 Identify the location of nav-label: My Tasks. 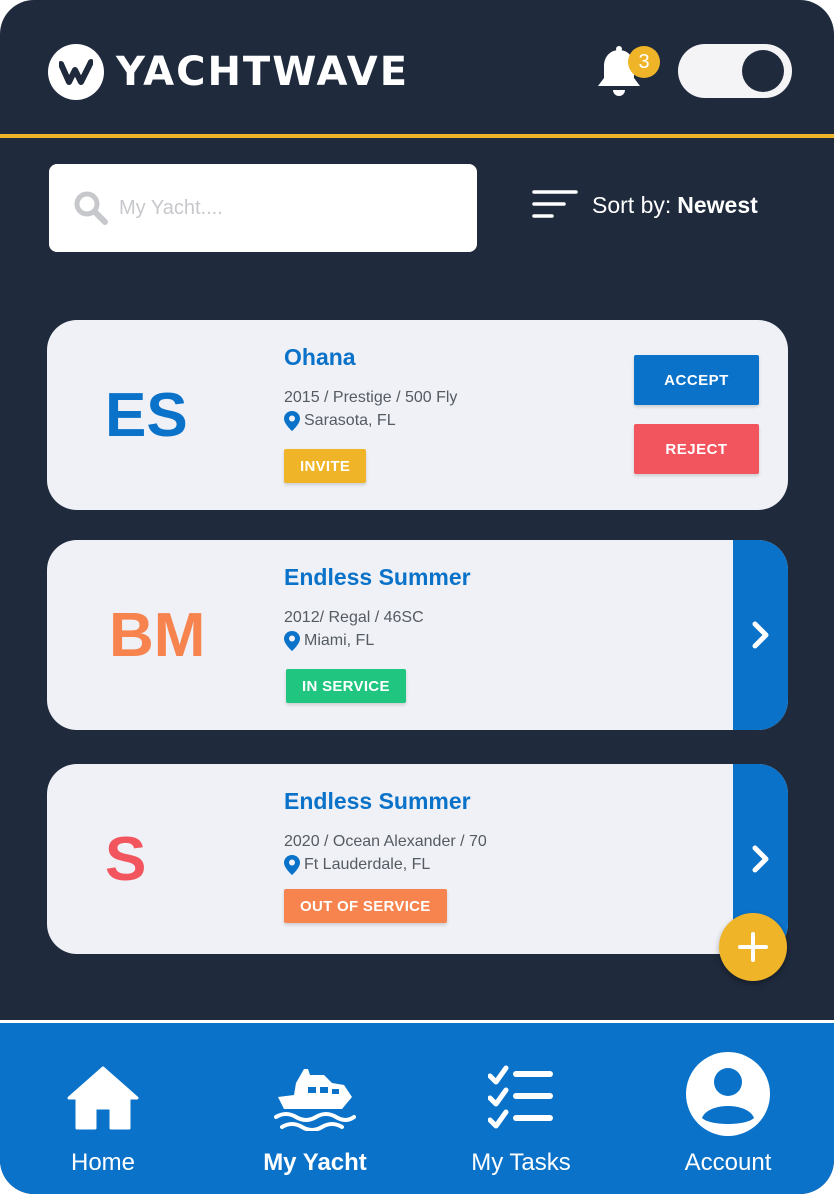
(521, 1162).